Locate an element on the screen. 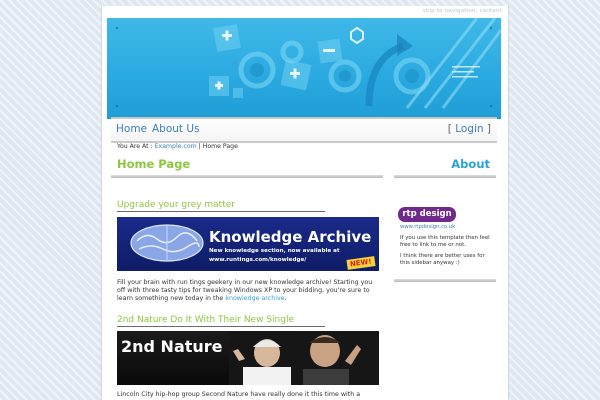  nav-home-link: Home is located at coordinates (131, 129).